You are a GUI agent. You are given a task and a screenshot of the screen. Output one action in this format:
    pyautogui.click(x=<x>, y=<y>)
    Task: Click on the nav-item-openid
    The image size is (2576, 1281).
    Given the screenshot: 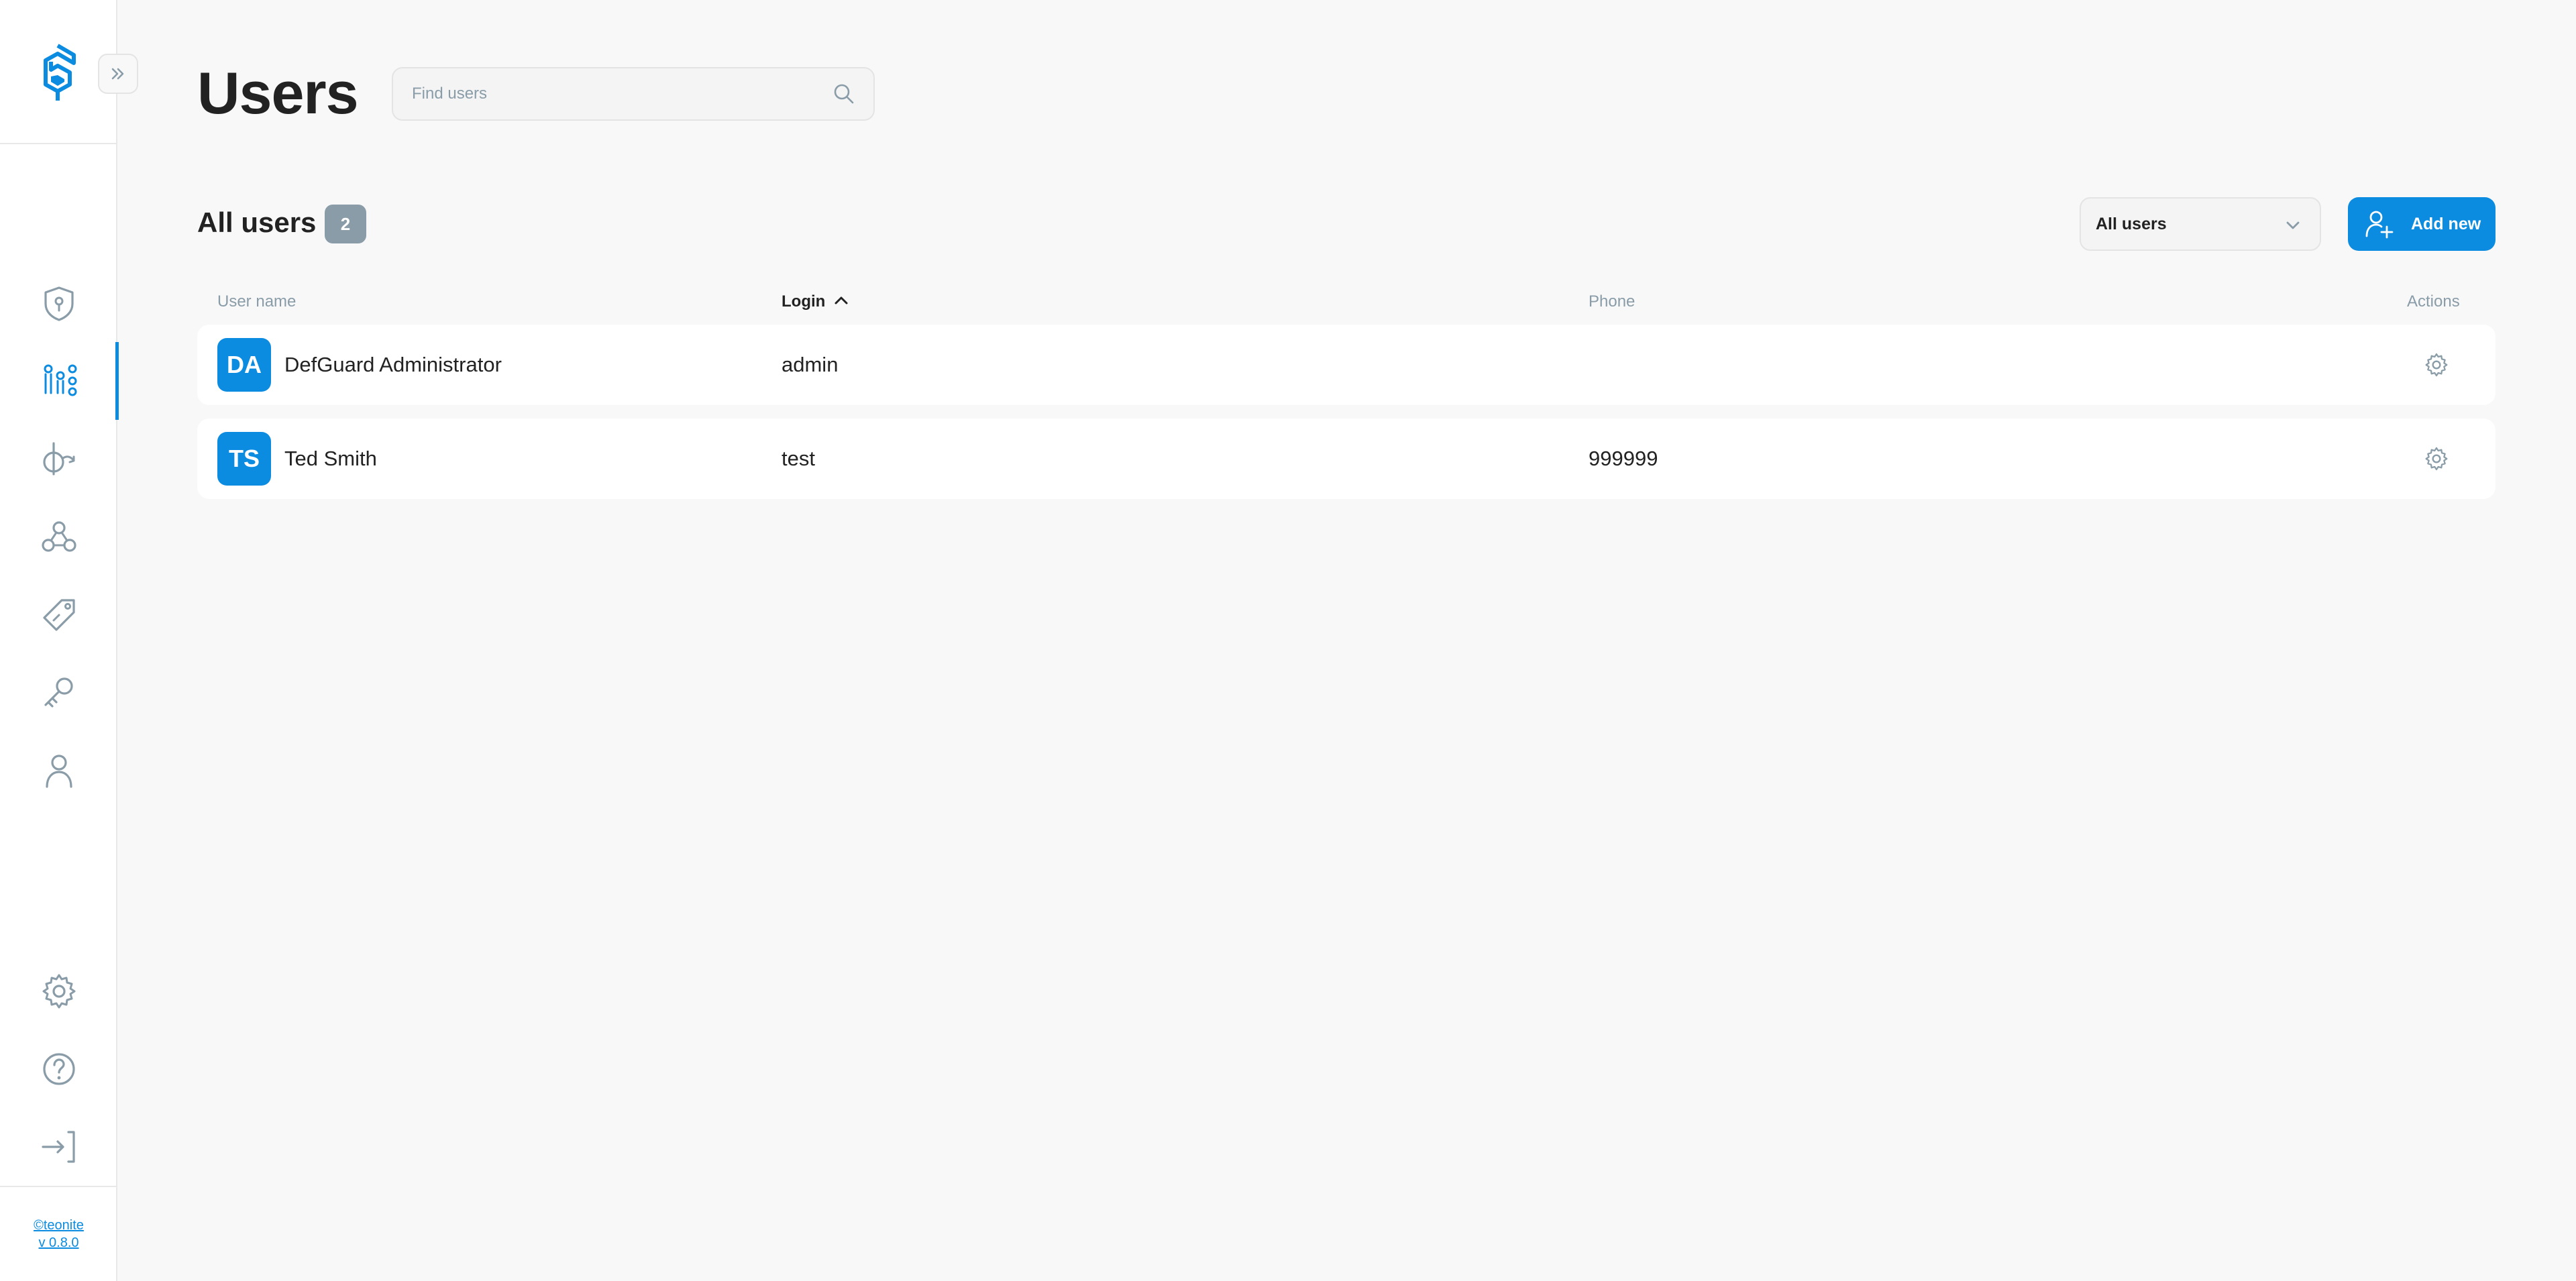 What is the action you would take?
    pyautogui.click(x=58, y=459)
    